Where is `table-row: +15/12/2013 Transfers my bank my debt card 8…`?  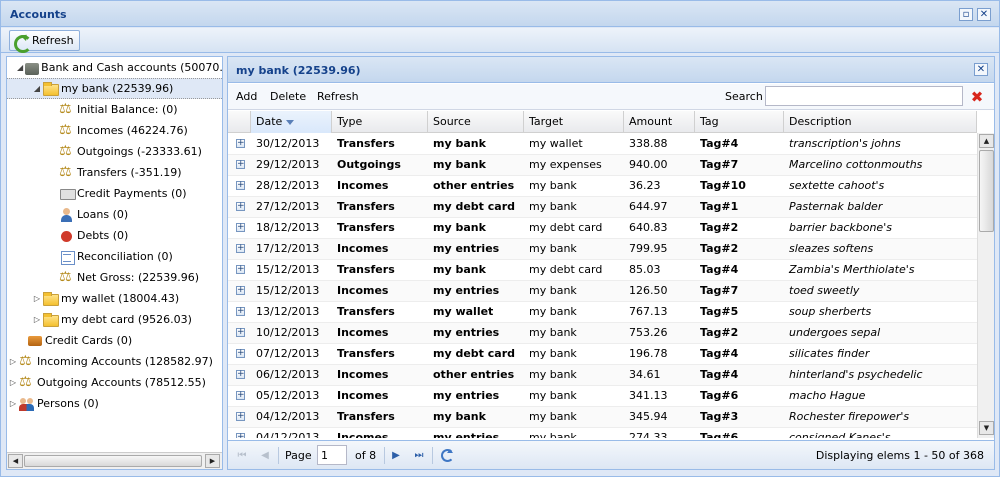
table-row: +15/12/2013 Transfers my bank my debt card 8… is located at coordinates (602, 270).